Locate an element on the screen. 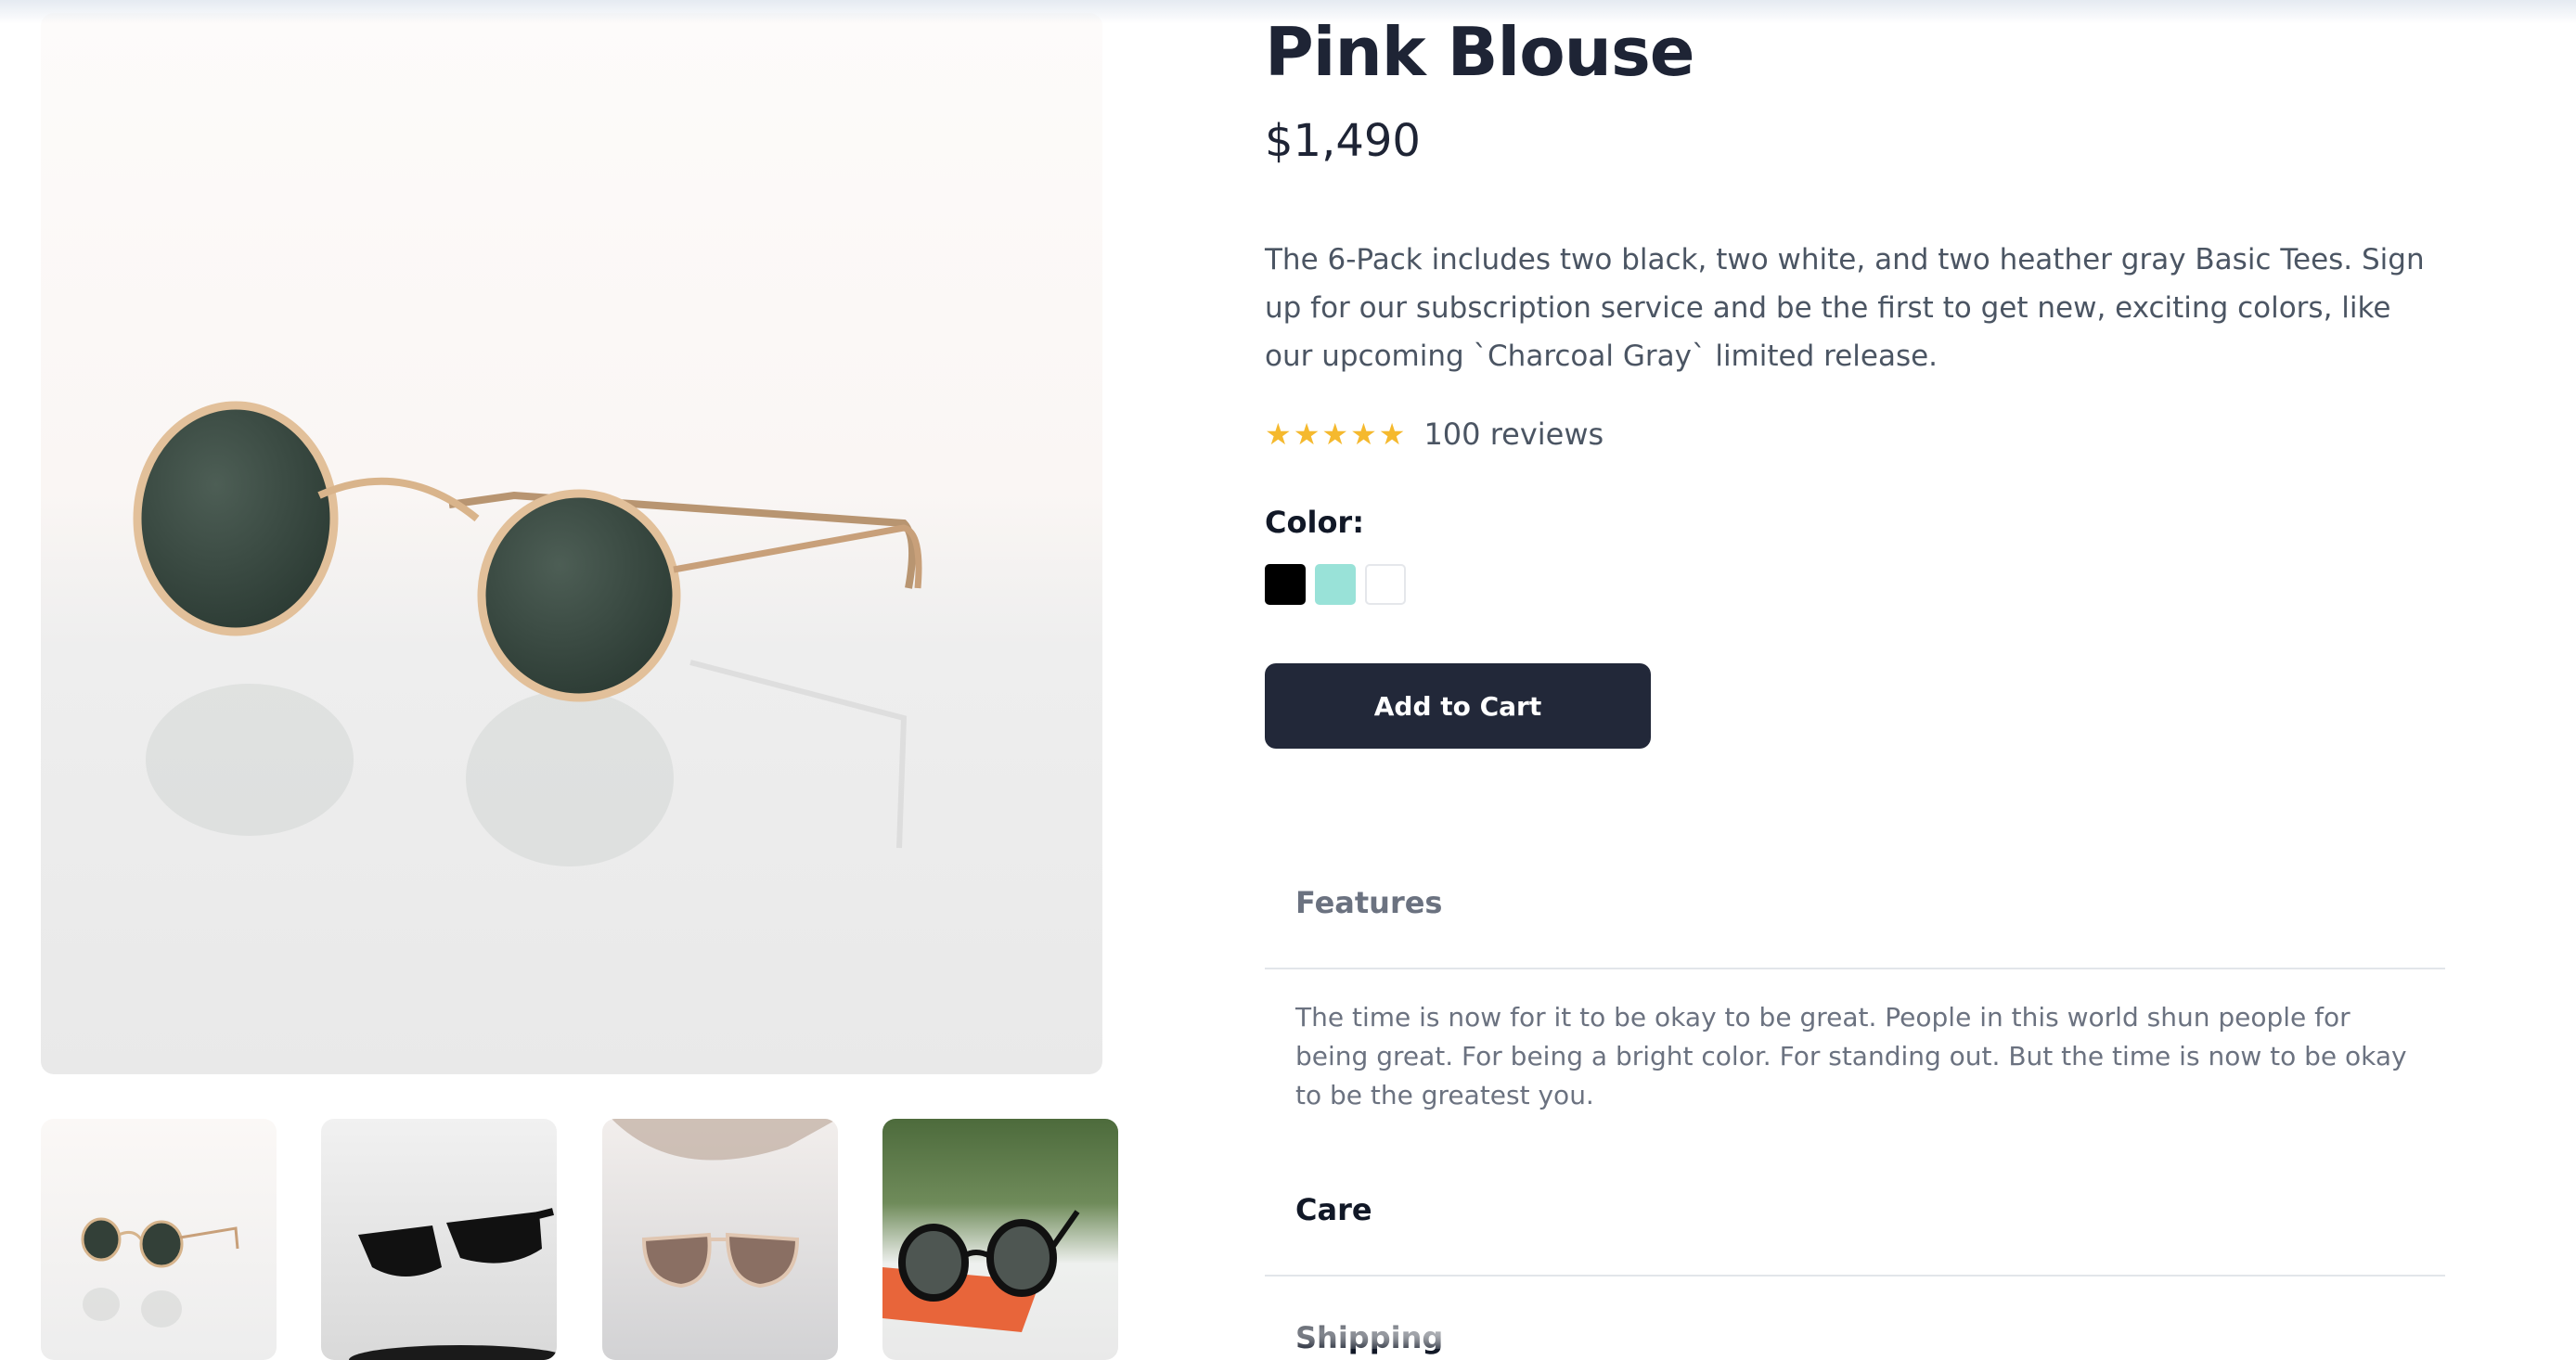 This screenshot has width=2576, height=1360. product-price: $1,490 is located at coordinates (1343, 141).